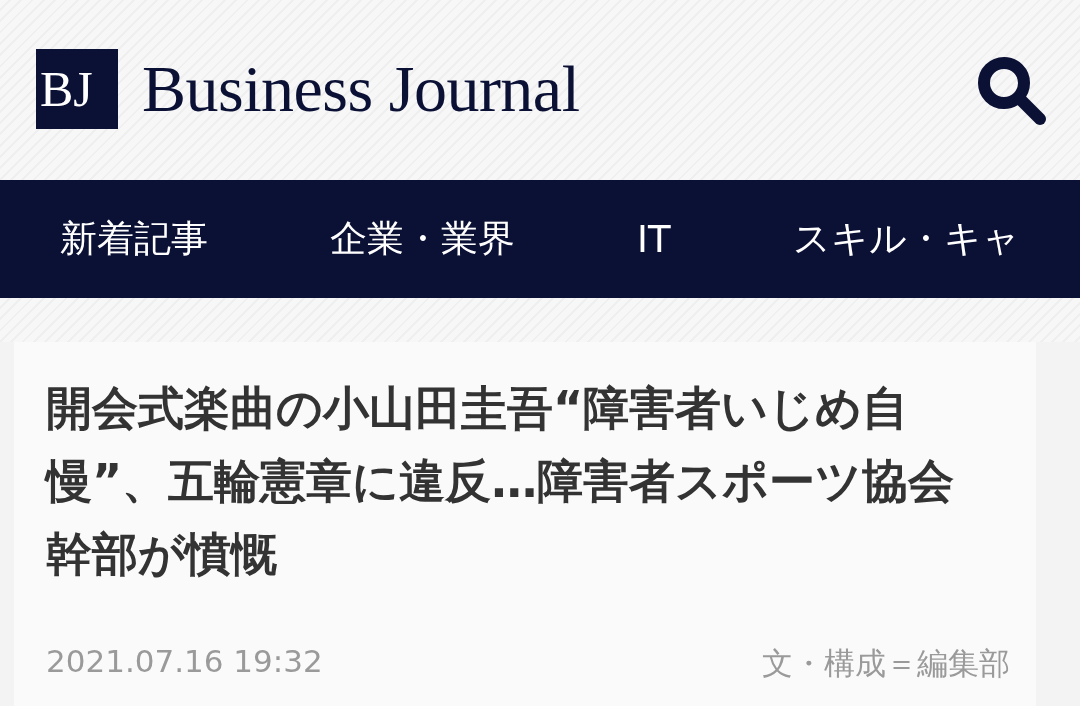 The height and width of the screenshot is (706, 1080). I want to click on nav-link: IT, so click(654, 239).